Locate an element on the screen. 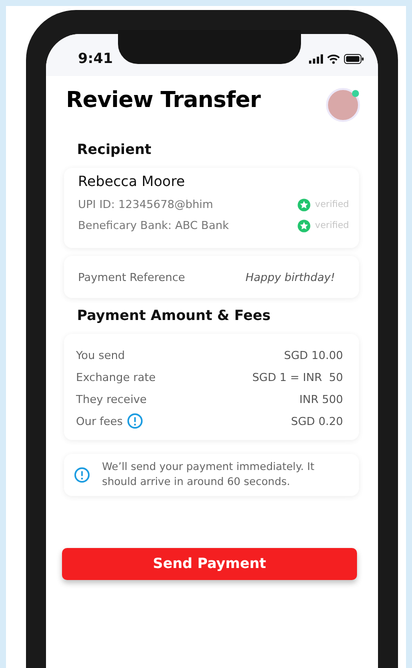 The width and height of the screenshot is (412, 668). reference-value: Happy birthday! is located at coordinates (290, 277).